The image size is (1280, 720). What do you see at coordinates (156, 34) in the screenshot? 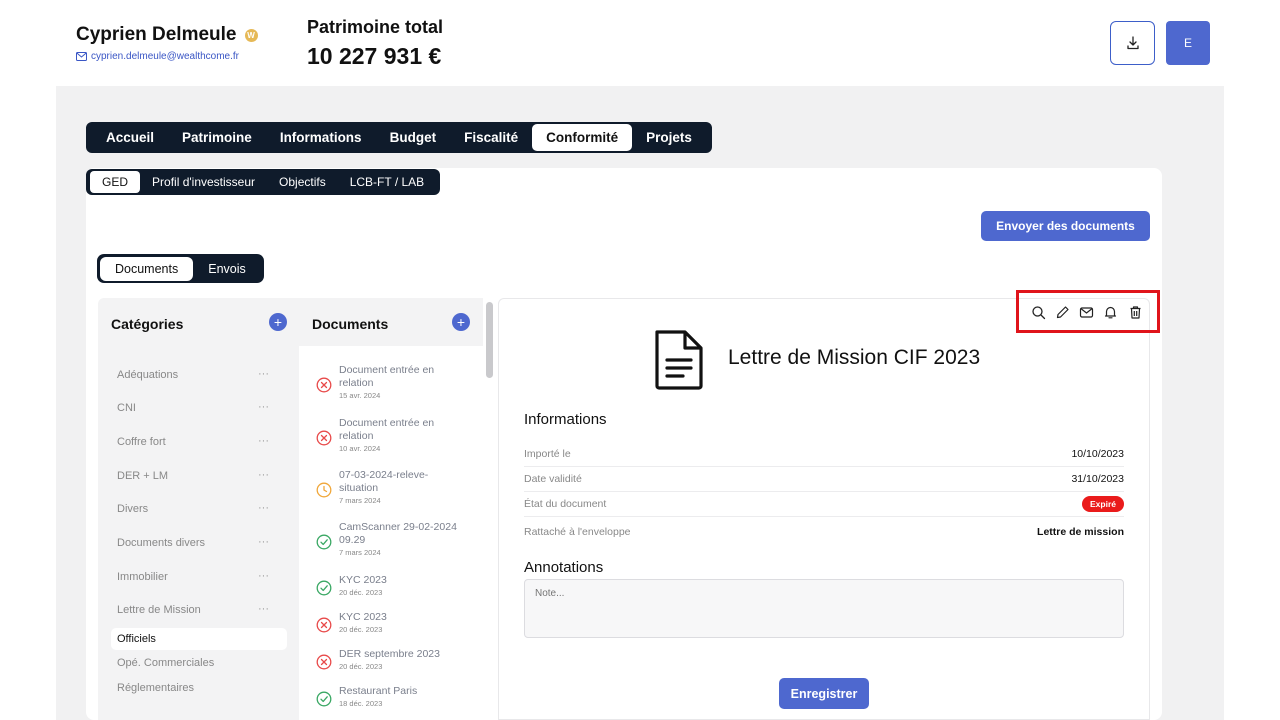
I see `client-name-text: Cyprien Delmeule` at bounding box center [156, 34].